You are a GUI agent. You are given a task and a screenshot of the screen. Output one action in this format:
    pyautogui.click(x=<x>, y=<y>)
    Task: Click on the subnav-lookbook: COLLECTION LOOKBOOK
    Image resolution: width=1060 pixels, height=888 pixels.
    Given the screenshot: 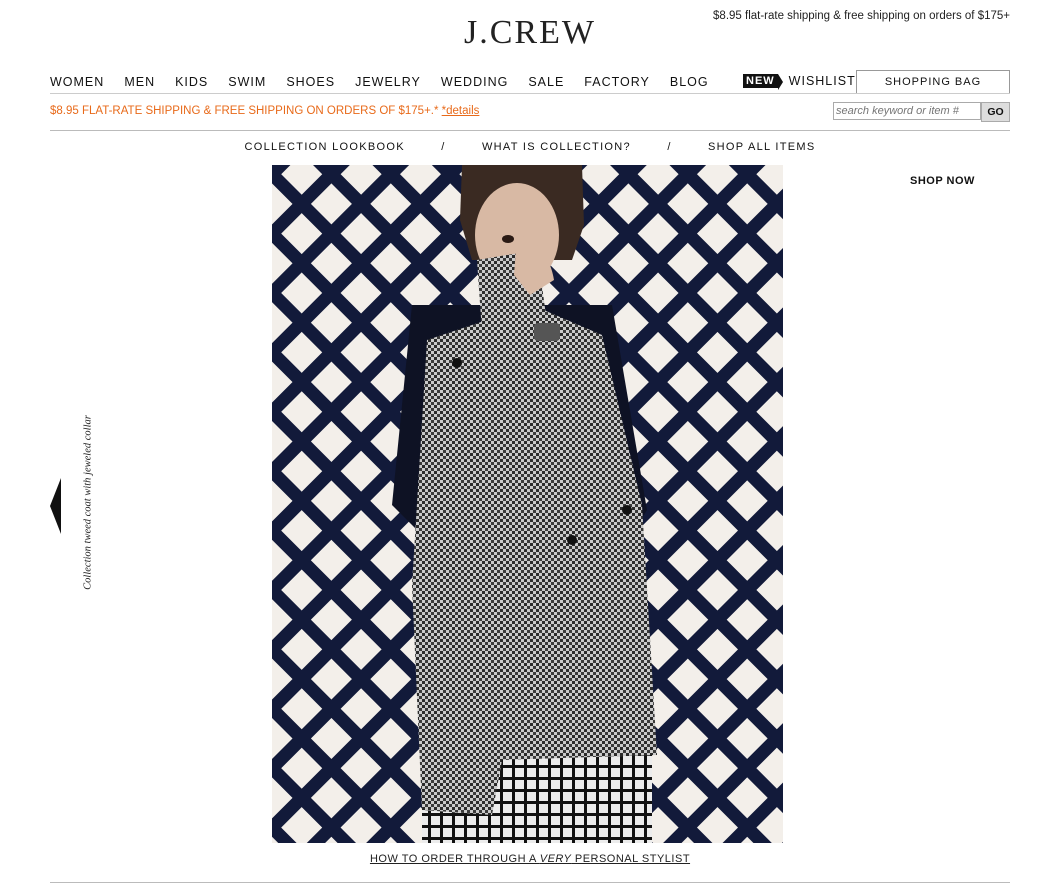 What is the action you would take?
    pyautogui.click(x=324, y=147)
    